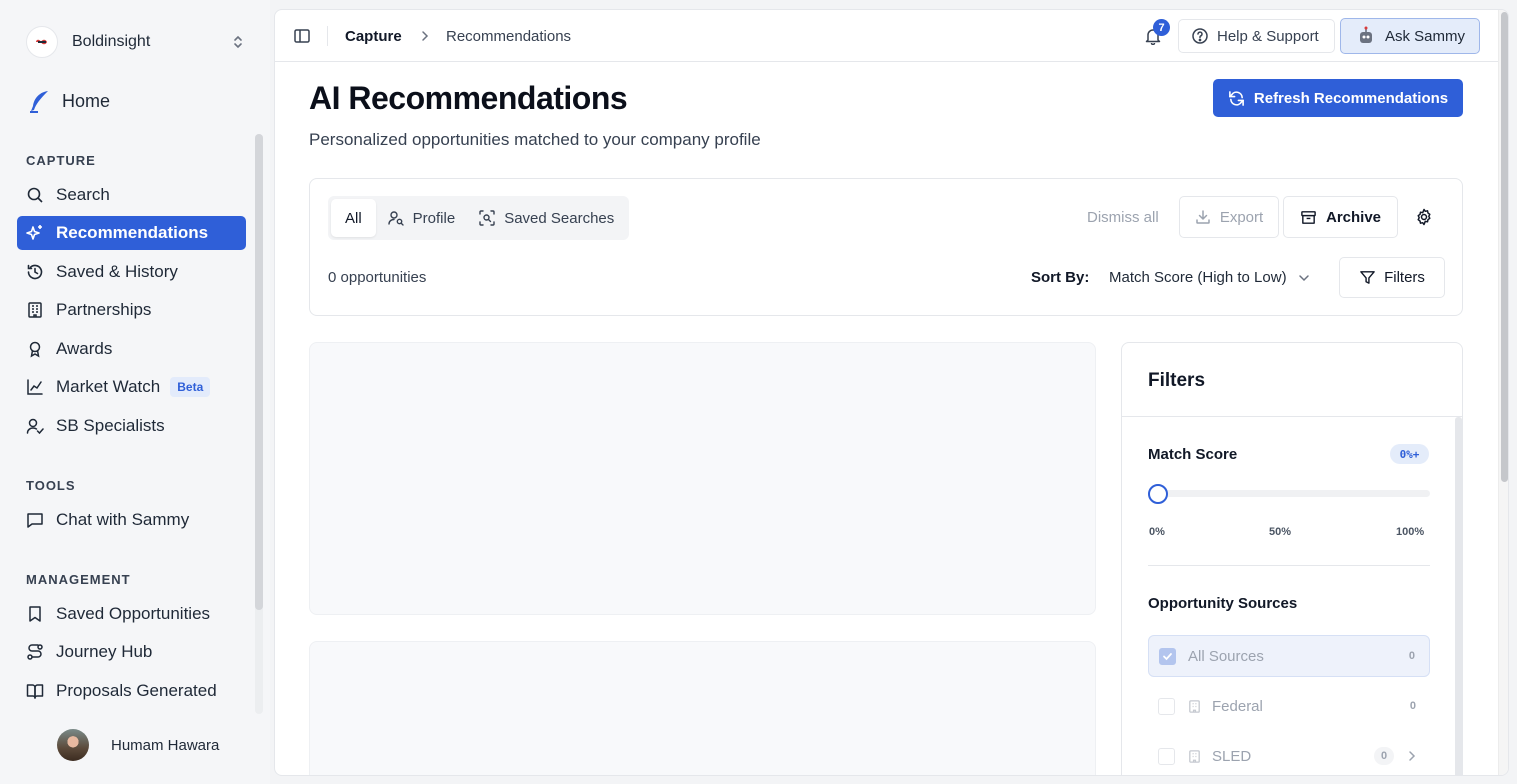 Image resolution: width=1517 pixels, height=784 pixels. What do you see at coordinates (422, 218) in the screenshot?
I see `tab-profile: Profile` at bounding box center [422, 218].